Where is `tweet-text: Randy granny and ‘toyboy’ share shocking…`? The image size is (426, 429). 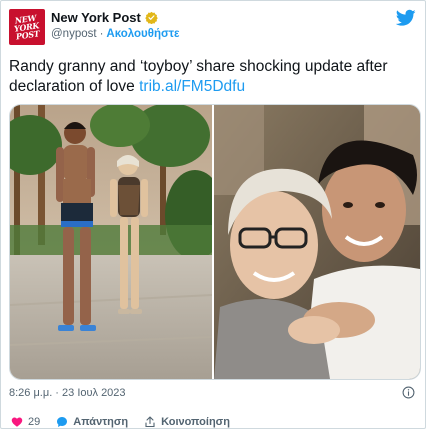
tweet-text: Randy granny and ‘toyboy’ share shocking… is located at coordinates (213, 77).